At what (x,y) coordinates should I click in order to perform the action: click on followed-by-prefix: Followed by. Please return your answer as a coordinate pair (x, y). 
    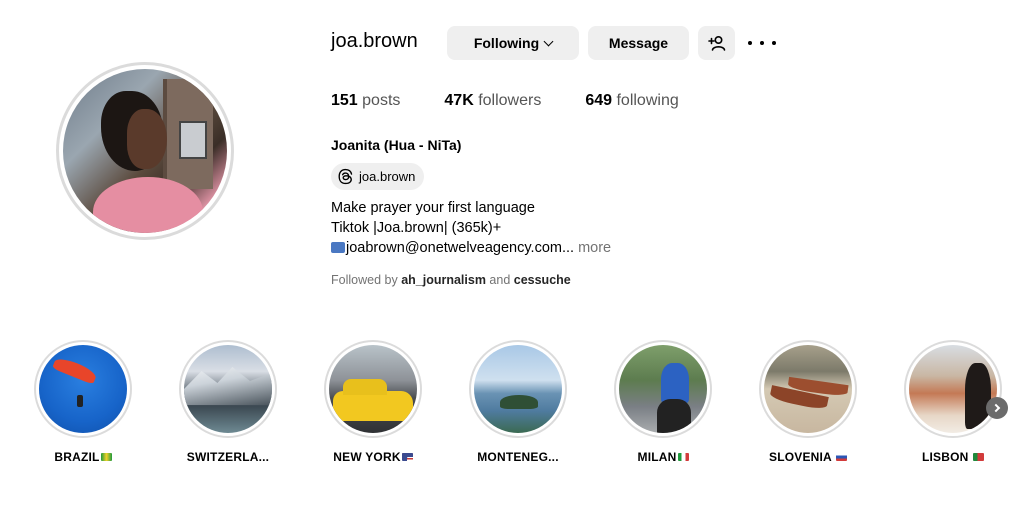
    Looking at the image, I should click on (366, 280).